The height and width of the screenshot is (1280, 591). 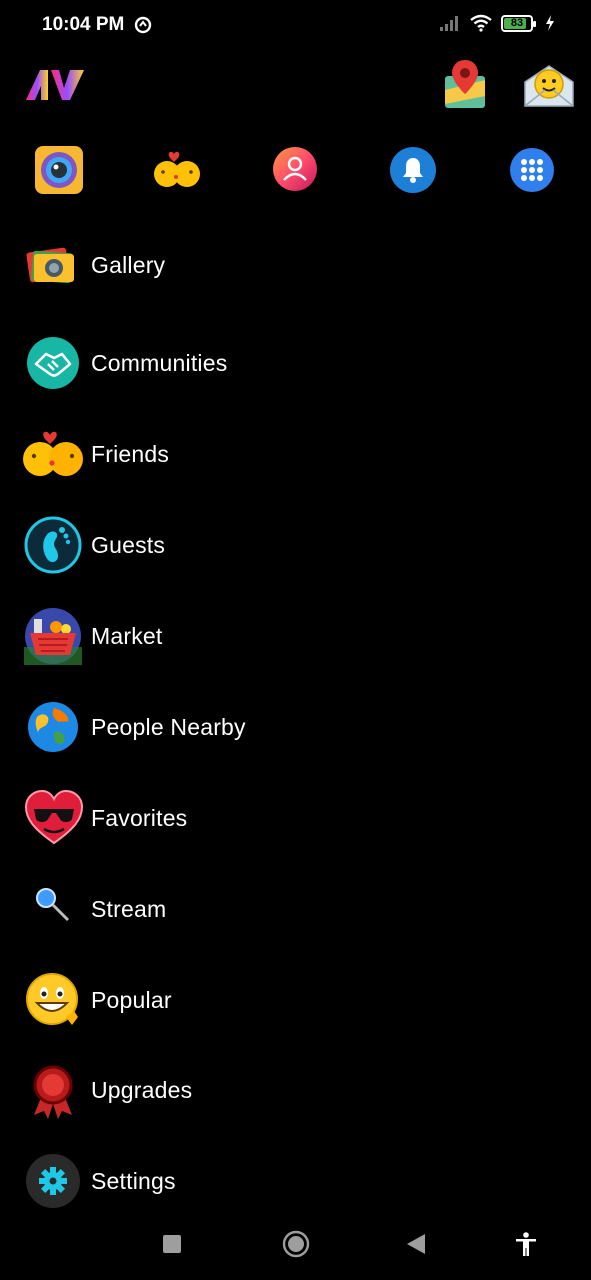 I want to click on menu-label-favorites: Favorites, so click(x=139, y=817).